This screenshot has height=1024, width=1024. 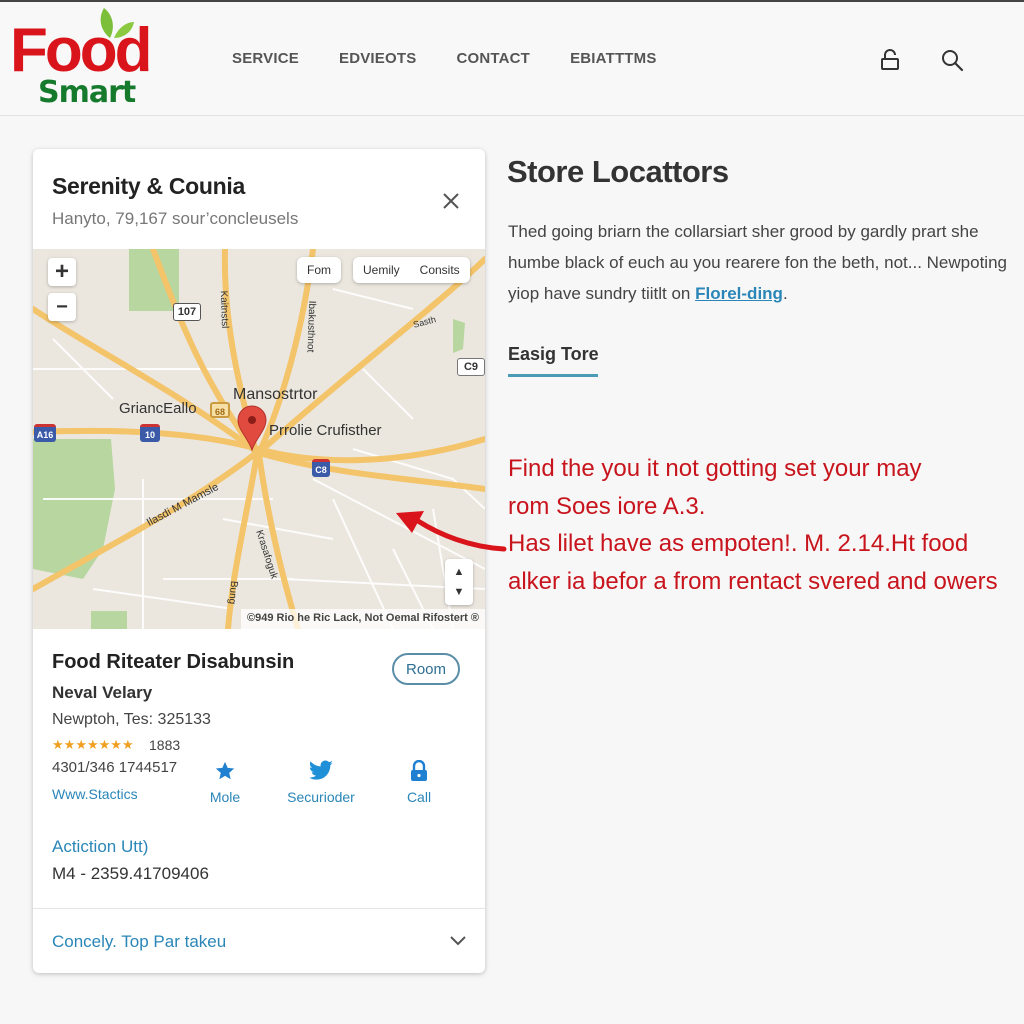 What do you see at coordinates (553, 375) in the screenshot?
I see `tab-active-indicator` at bounding box center [553, 375].